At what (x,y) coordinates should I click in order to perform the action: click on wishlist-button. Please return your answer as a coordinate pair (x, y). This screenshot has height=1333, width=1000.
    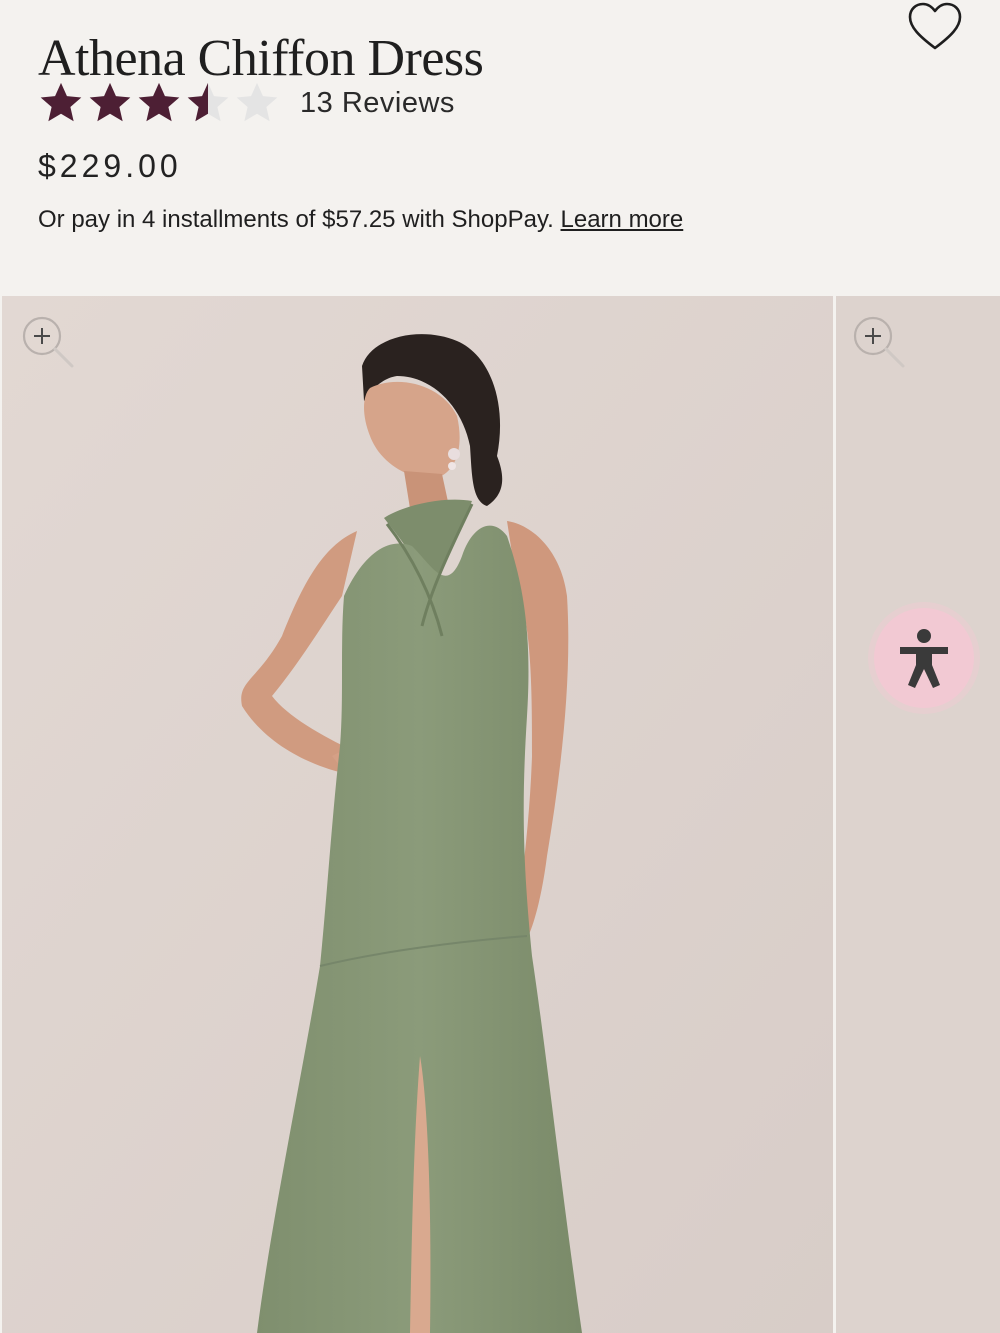
    Looking at the image, I should click on (935, 27).